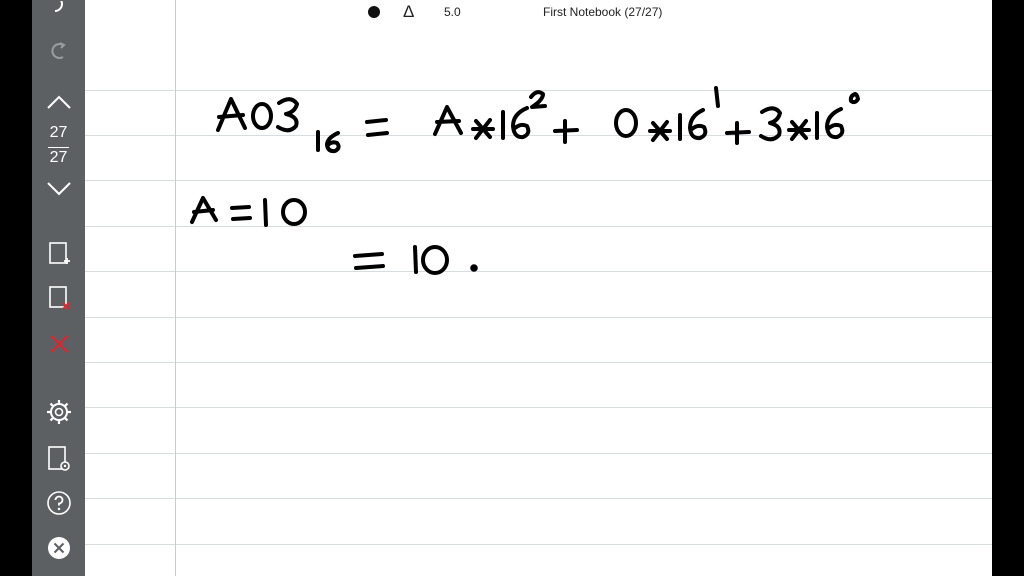 The image size is (1024, 576). I want to click on settings-icon, so click(58, 412).